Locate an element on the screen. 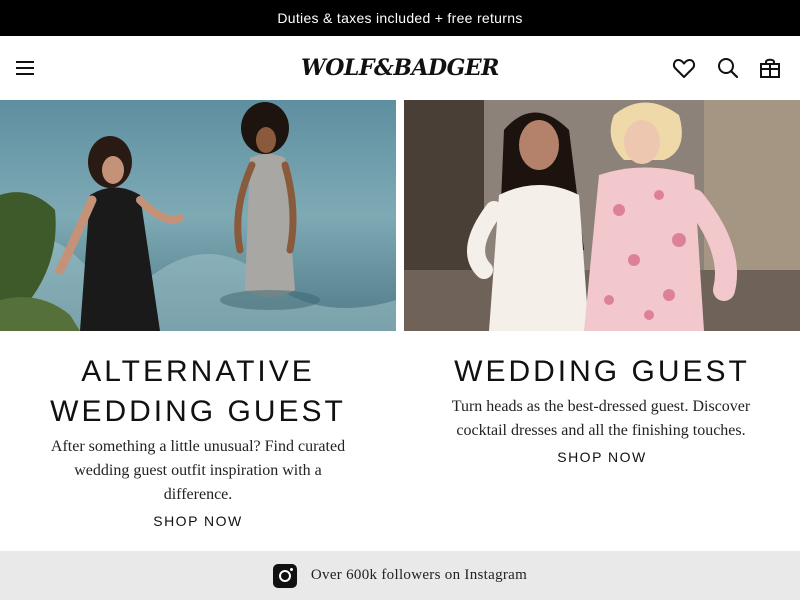 The width and height of the screenshot is (800, 600). heart-icon is located at coordinates (684, 68).